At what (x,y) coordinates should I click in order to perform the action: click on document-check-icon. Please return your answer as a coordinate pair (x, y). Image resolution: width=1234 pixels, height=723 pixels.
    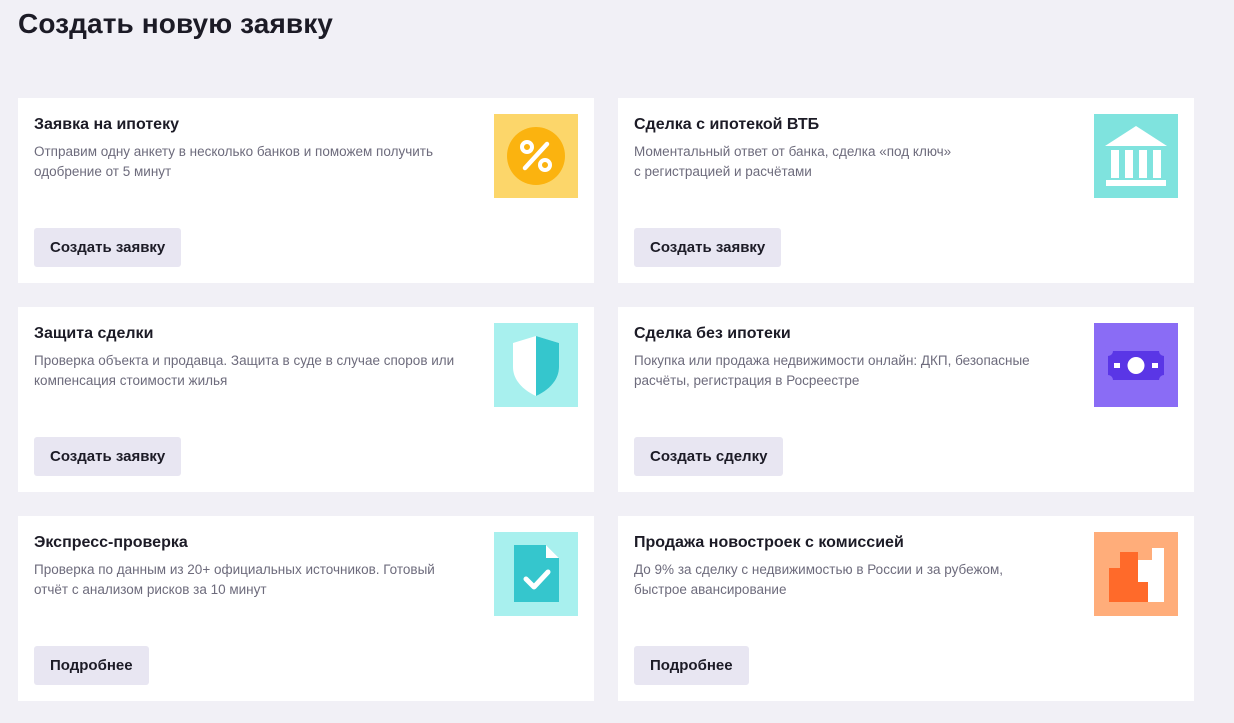
    Looking at the image, I should click on (536, 574).